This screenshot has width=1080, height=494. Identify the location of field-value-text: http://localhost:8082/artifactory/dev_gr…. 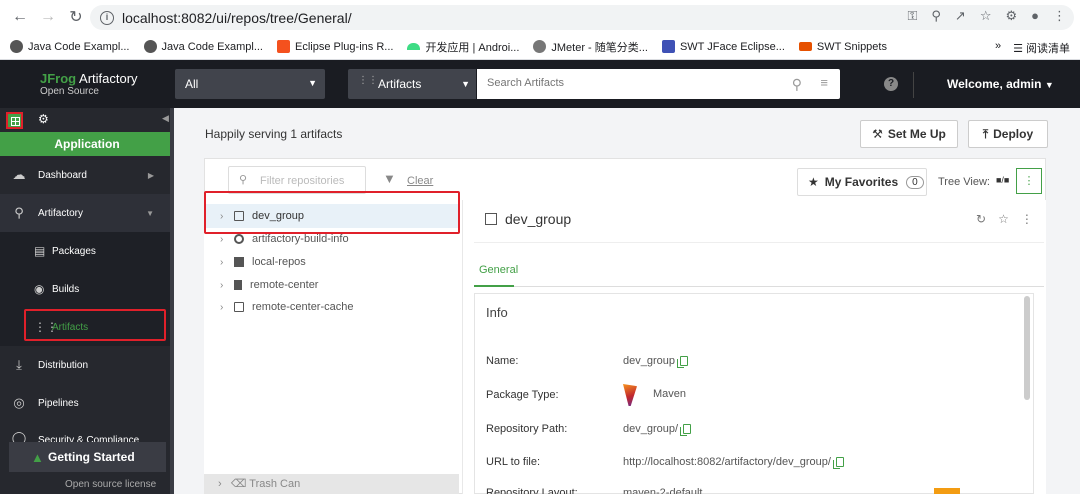
(727, 462).